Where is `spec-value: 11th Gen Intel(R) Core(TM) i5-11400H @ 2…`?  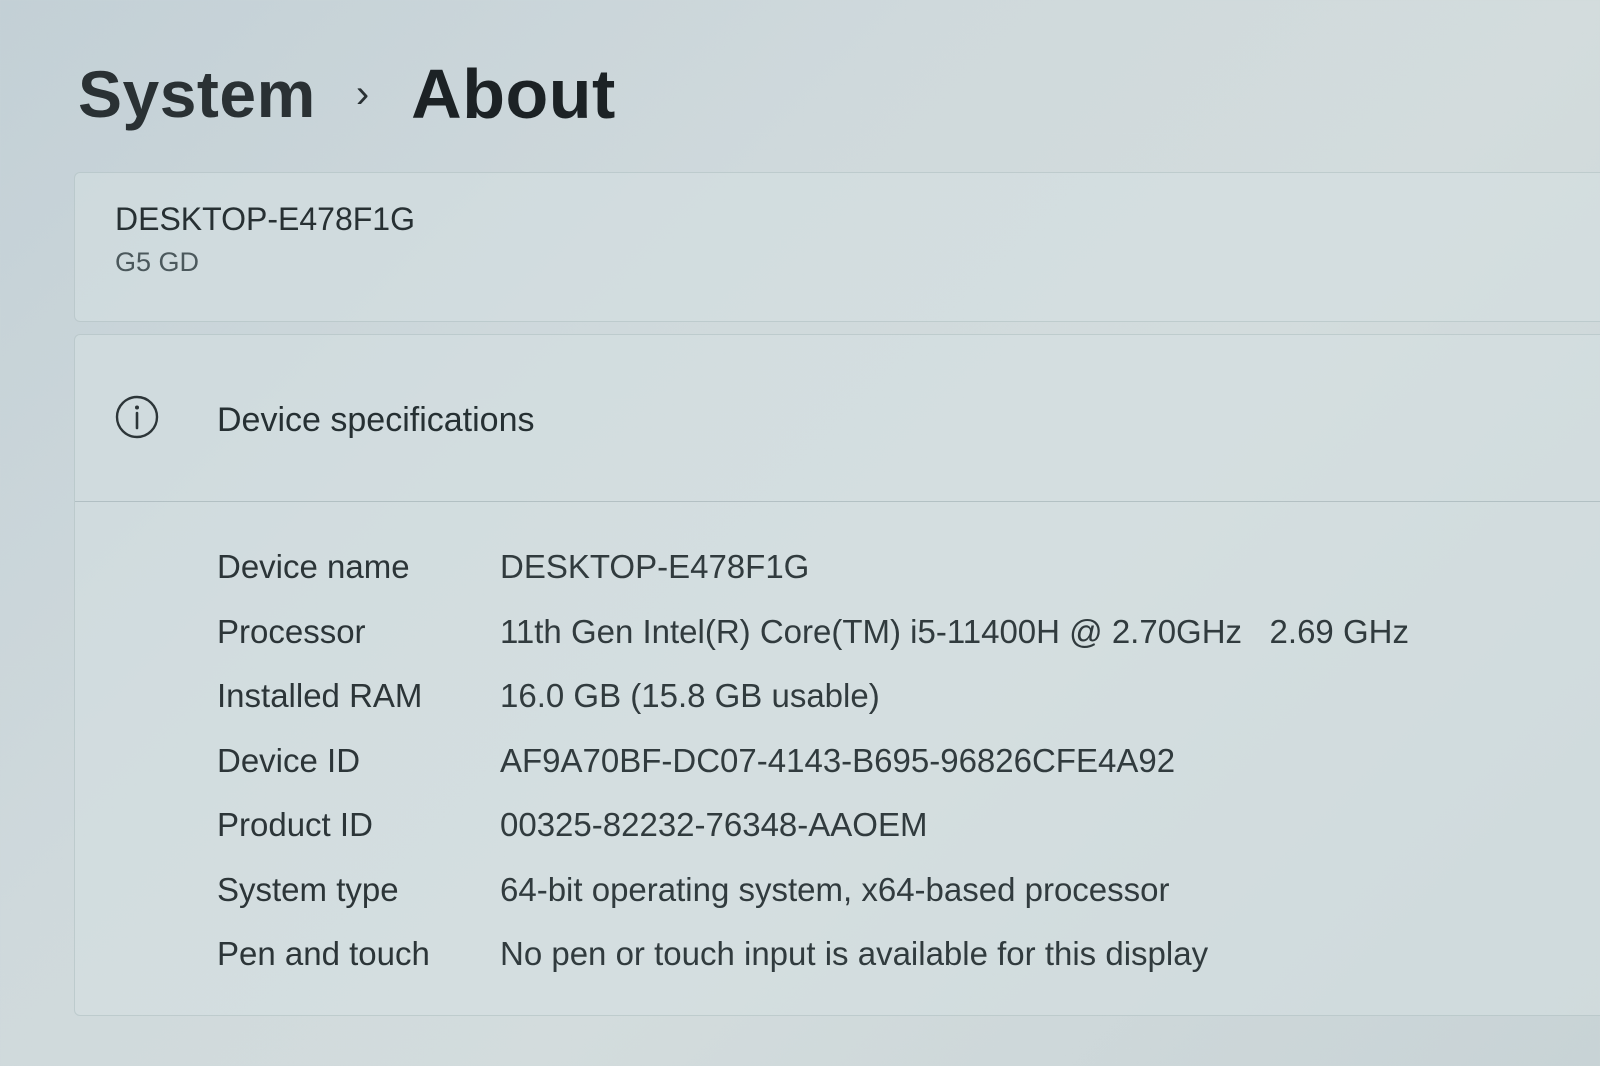
spec-value: 11th Gen Intel(R) Core(TM) i5-11400H @ 2… is located at coordinates (954, 631).